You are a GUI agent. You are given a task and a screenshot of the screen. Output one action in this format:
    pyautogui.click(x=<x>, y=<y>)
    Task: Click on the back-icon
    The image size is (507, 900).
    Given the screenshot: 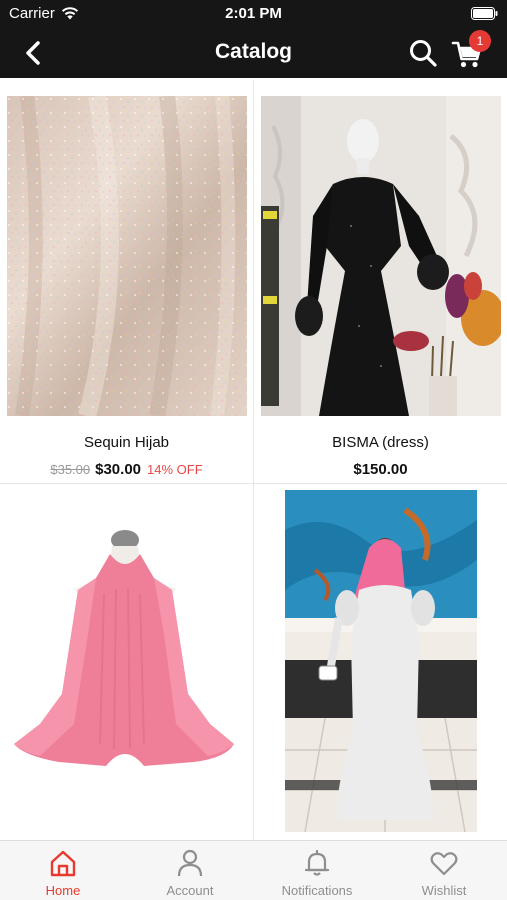 What is the action you would take?
    pyautogui.click(x=34, y=53)
    